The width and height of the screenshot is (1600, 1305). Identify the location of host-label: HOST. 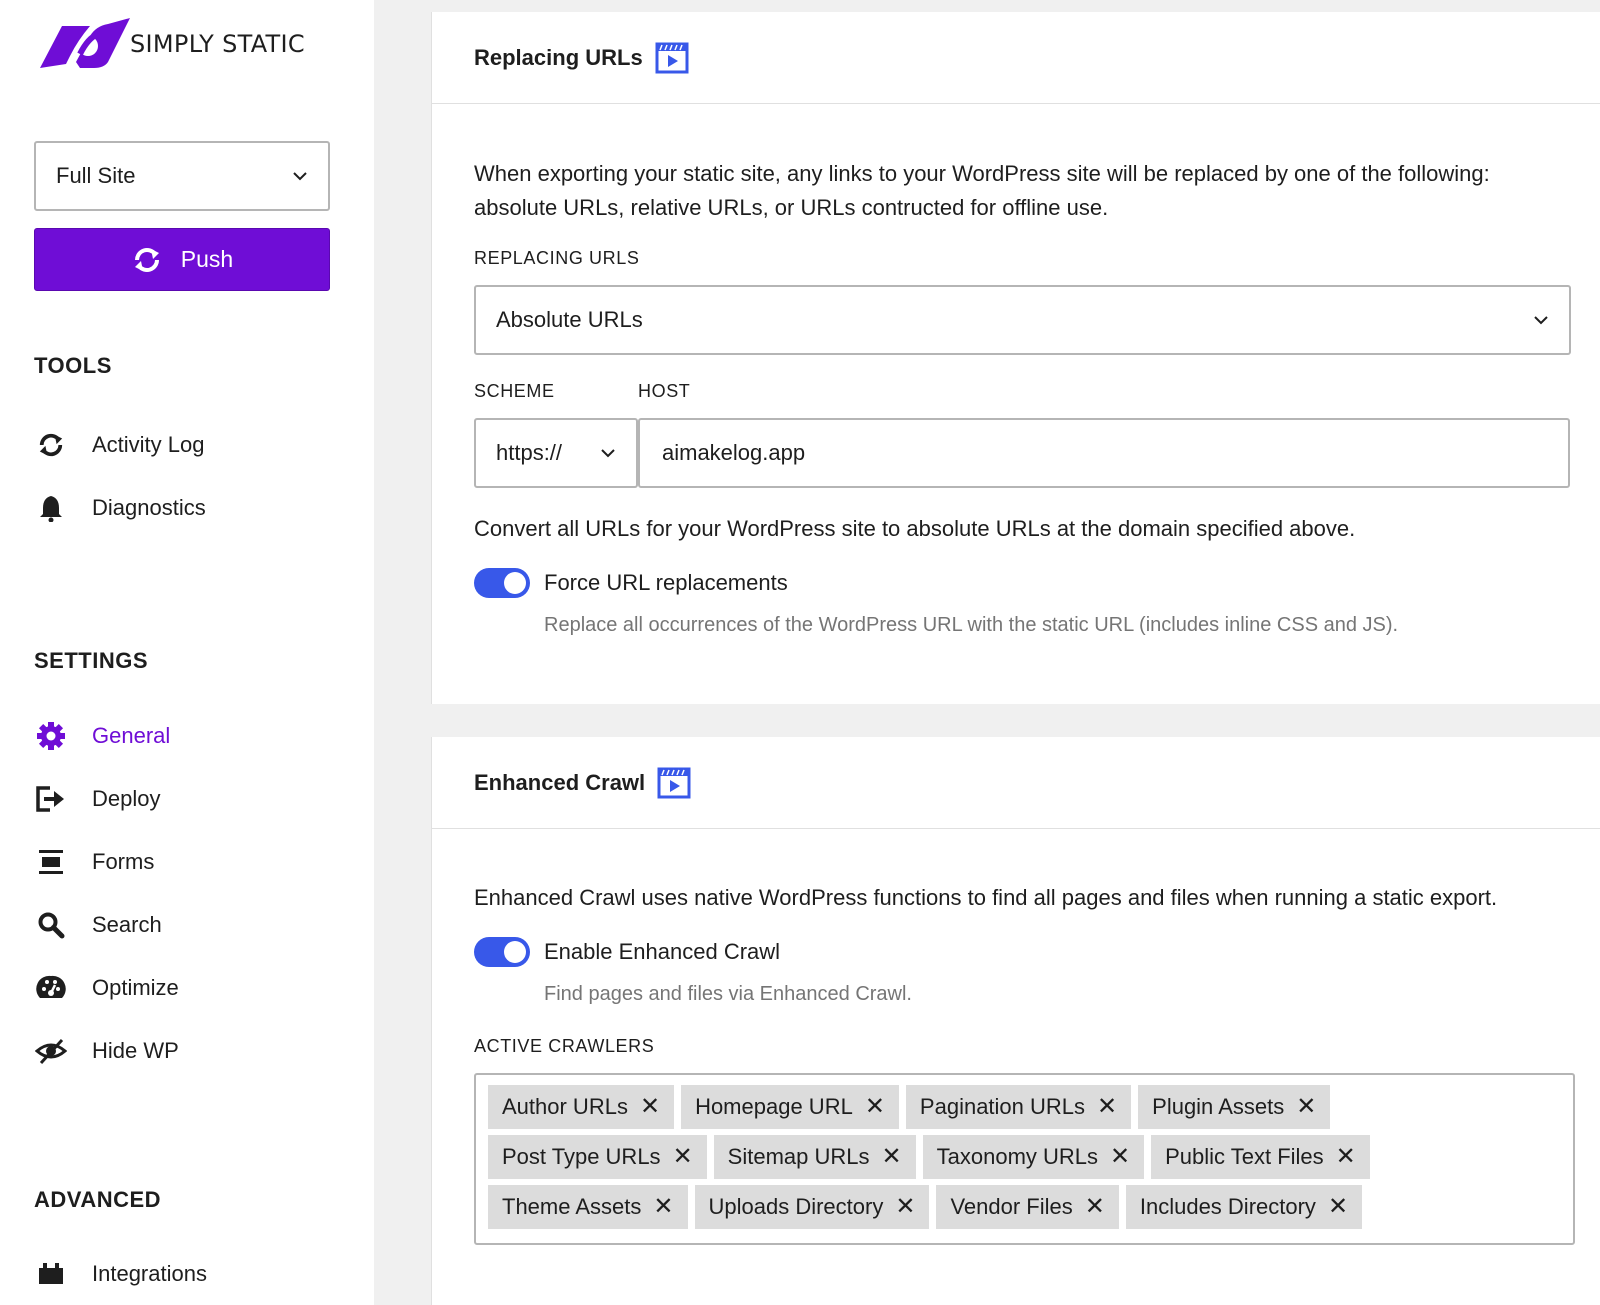
(664, 391).